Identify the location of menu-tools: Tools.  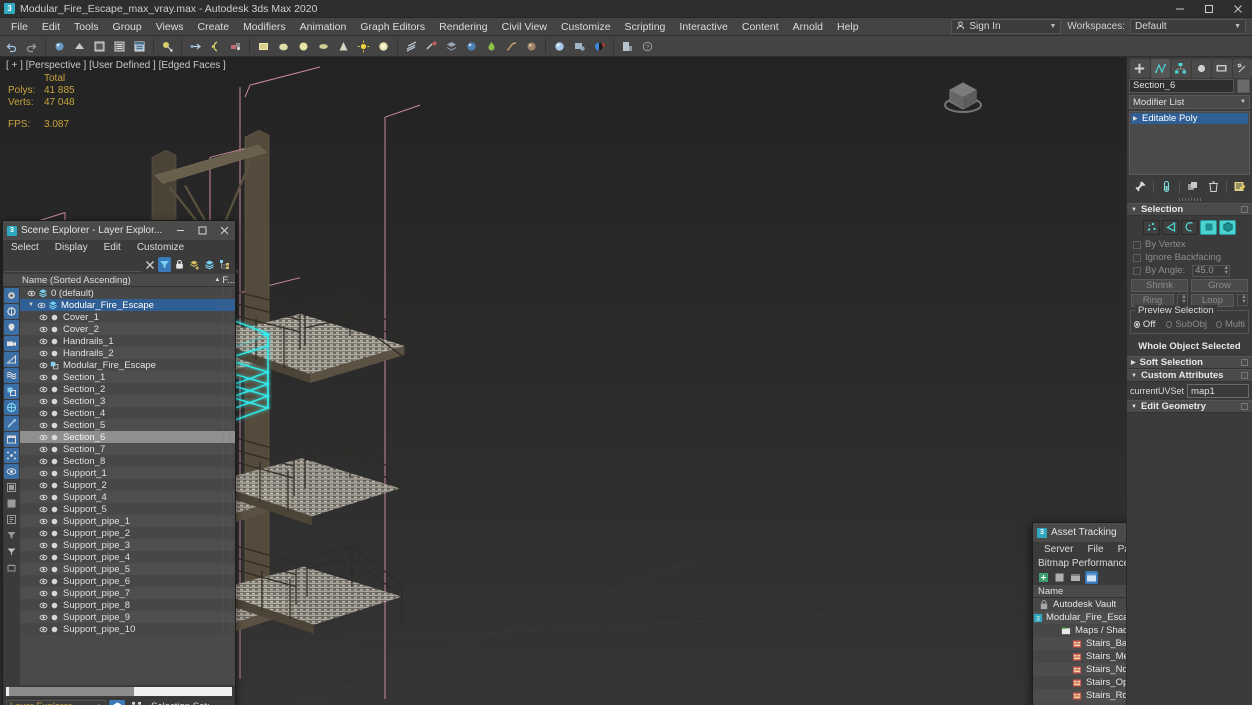
(86, 27).